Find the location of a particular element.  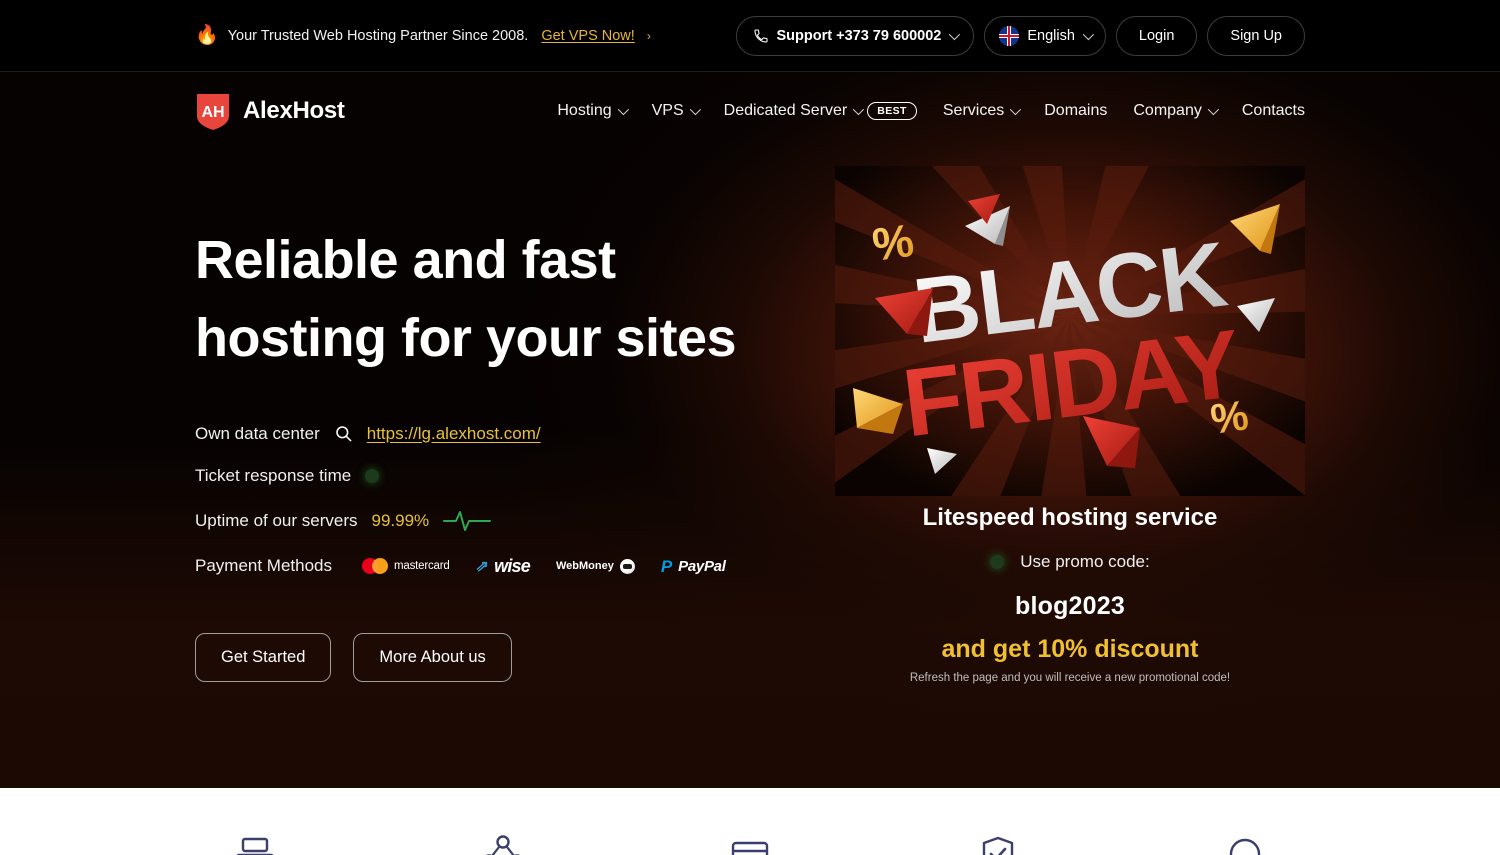

nav-item-services: Services is located at coordinates (982, 111).